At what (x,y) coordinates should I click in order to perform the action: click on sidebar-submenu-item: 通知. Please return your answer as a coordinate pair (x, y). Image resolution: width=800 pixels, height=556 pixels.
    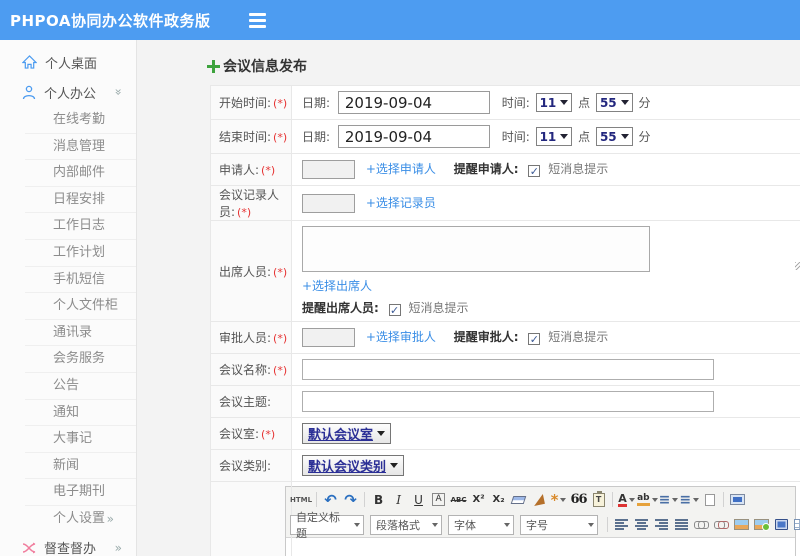
    Looking at the image, I should click on (80, 413).